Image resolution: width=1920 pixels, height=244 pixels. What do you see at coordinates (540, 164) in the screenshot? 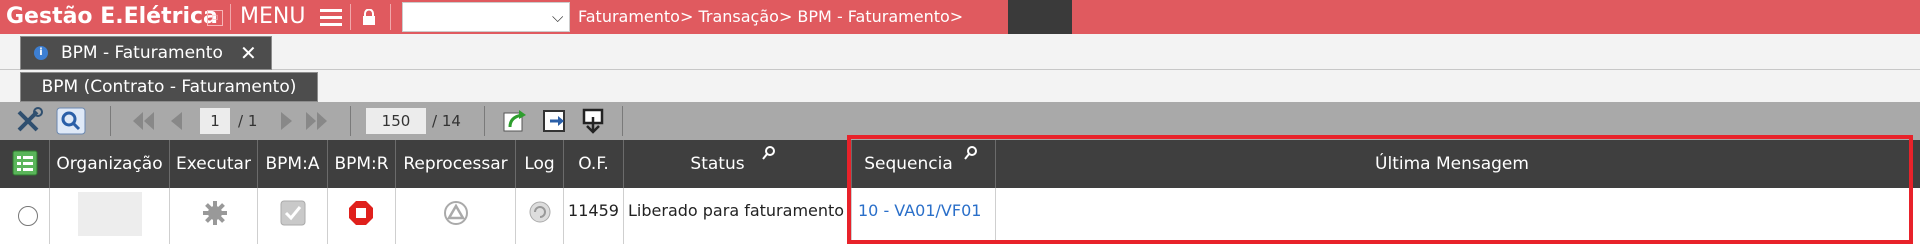
I see `col-log: Log` at bounding box center [540, 164].